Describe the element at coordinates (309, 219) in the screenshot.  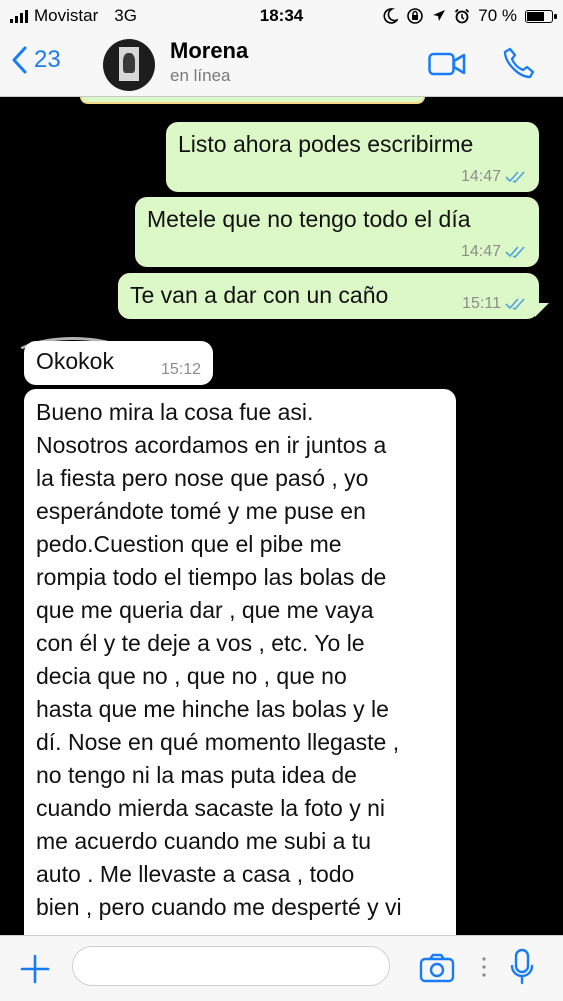
I see `message-text: Metele que no tengo todo el día` at that location.